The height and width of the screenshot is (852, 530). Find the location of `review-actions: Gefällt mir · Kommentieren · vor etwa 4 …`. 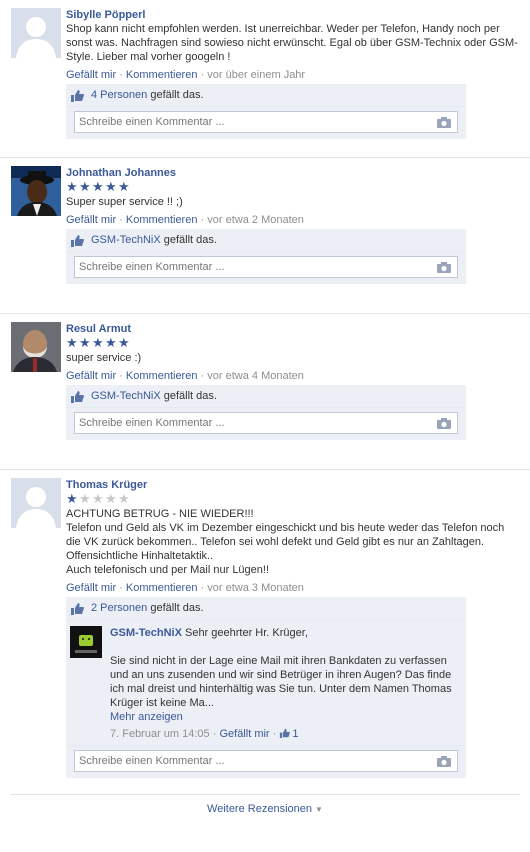

review-actions: Gefällt mir · Kommentieren · vor etwa 4 … is located at coordinates (185, 376).